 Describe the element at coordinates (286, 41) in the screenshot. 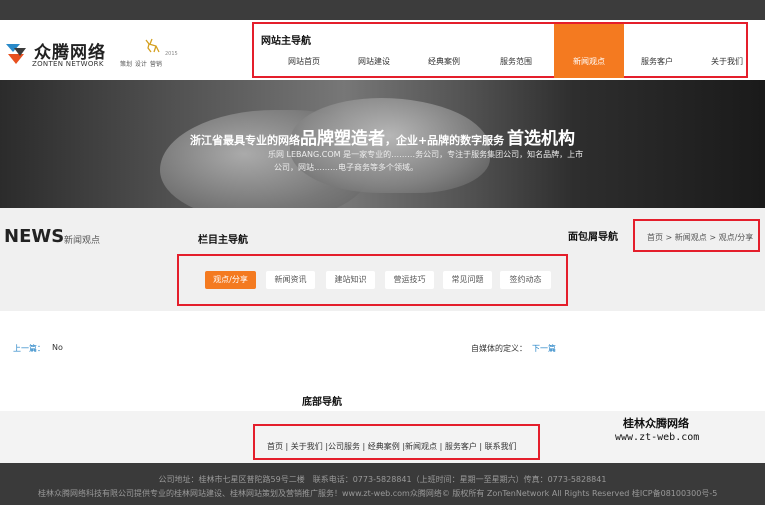

I see `main-nav-annotation: 网站主导航` at that location.